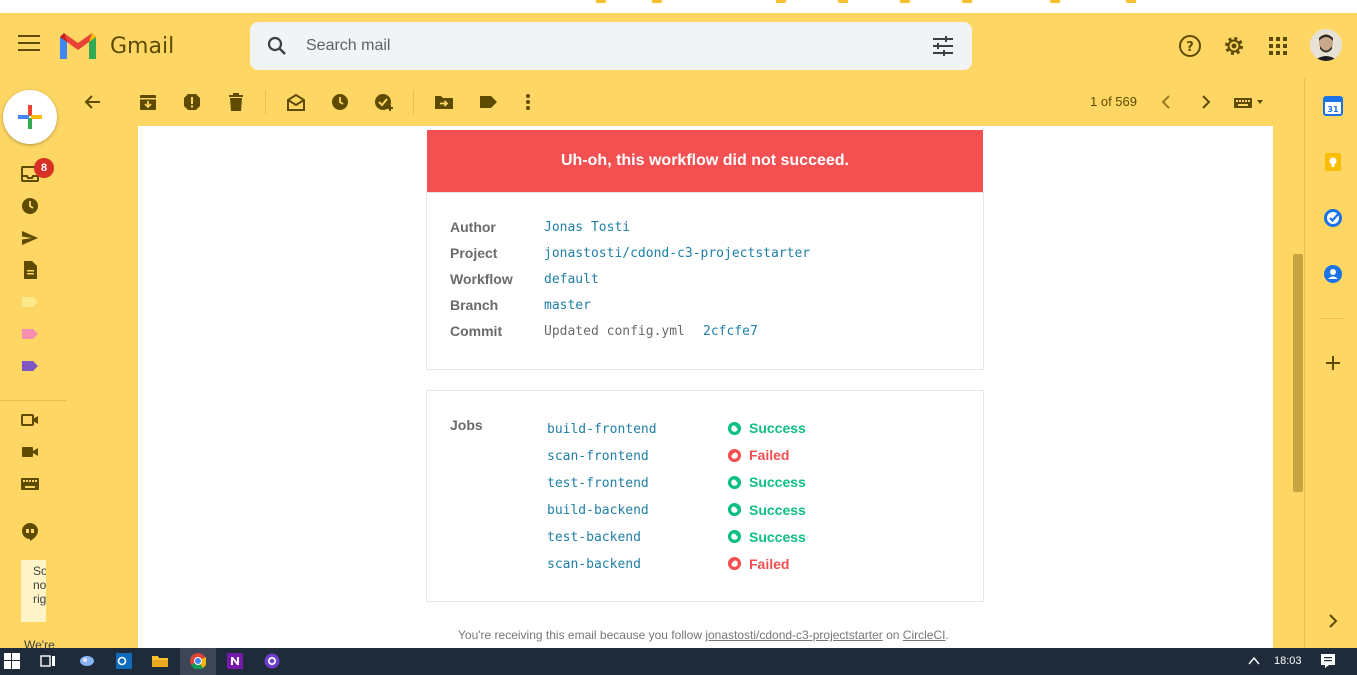 Image resolution: width=1357 pixels, height=675 pixels. What do you see at coordinates (1288, 661) in the screenshot?
I see `taskbar-clock: 18:03` at bounding box center [1288, 661].